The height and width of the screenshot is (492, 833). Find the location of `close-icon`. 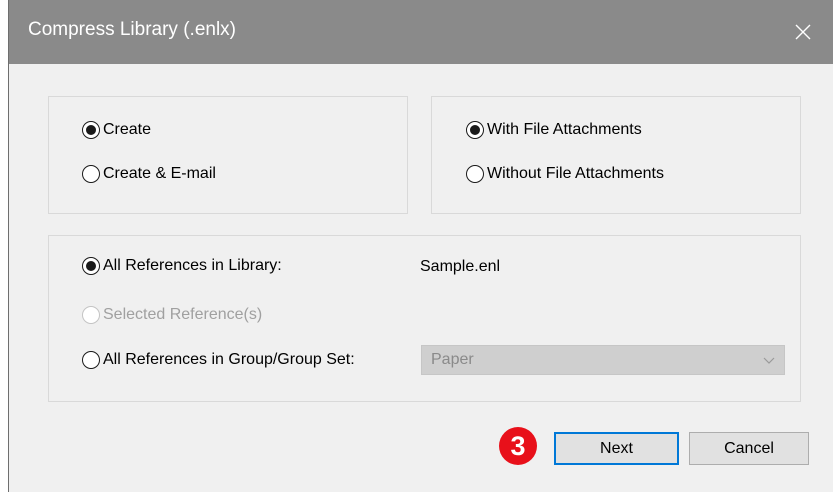

close-icon is located at coordinates (803, 32).